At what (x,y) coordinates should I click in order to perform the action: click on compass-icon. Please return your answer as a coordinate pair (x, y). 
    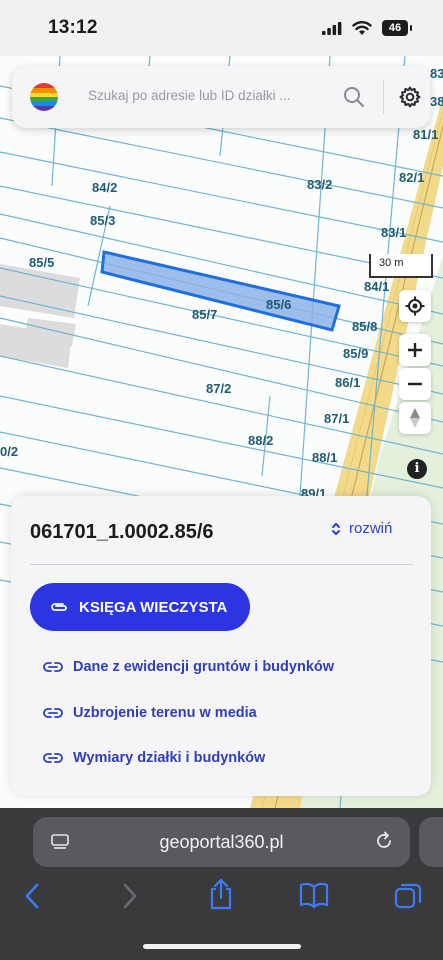
    Looking at the image, I should click on (415, 418).